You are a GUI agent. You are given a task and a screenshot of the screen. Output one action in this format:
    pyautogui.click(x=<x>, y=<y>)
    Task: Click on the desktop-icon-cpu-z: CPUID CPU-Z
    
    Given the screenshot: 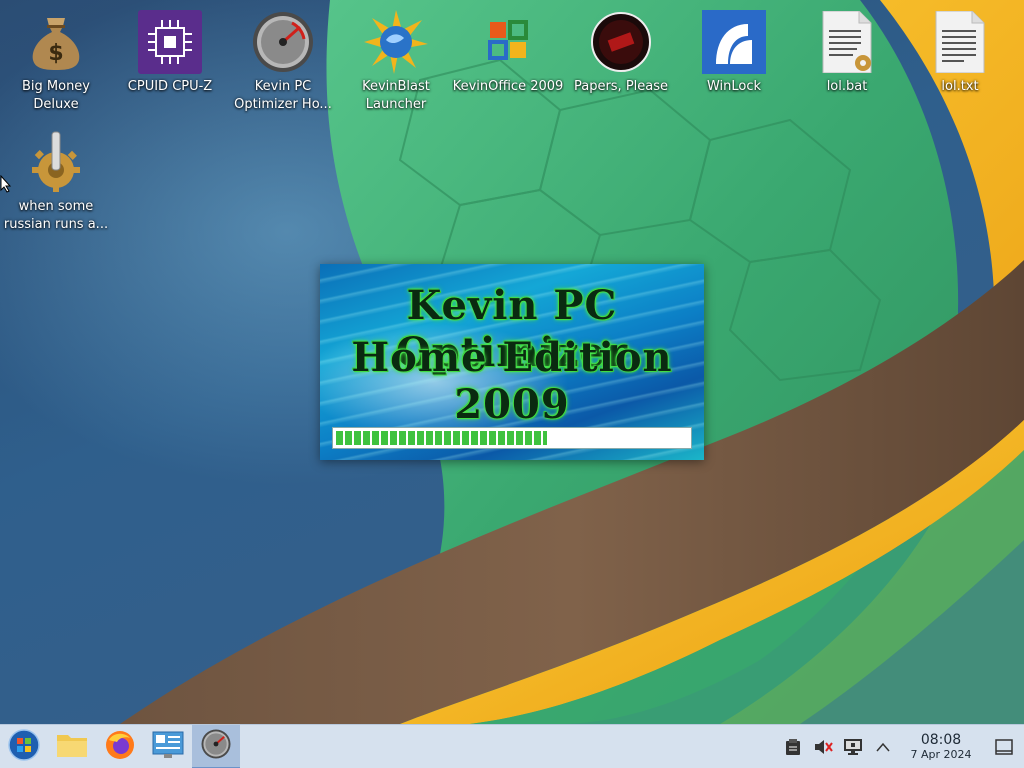 What is the action you would take?
    pyautogui.click(x=170, y=53)
    